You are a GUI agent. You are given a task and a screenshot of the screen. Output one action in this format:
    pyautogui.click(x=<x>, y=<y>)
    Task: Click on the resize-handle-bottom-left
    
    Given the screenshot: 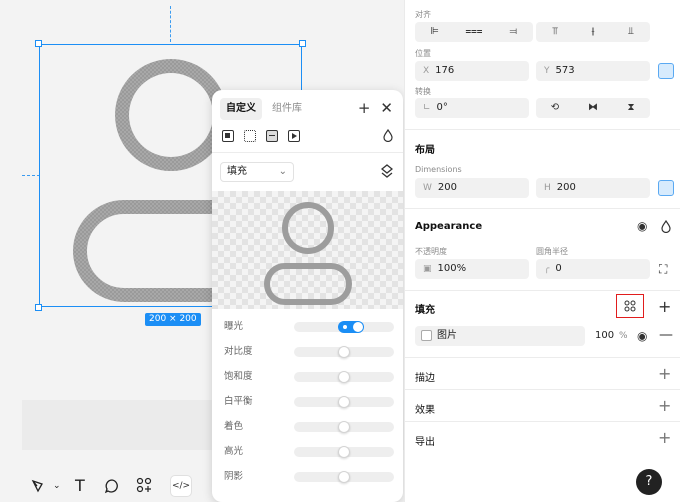 What is the action you would take?
    pyautogui.click(x=38, y=307)
    